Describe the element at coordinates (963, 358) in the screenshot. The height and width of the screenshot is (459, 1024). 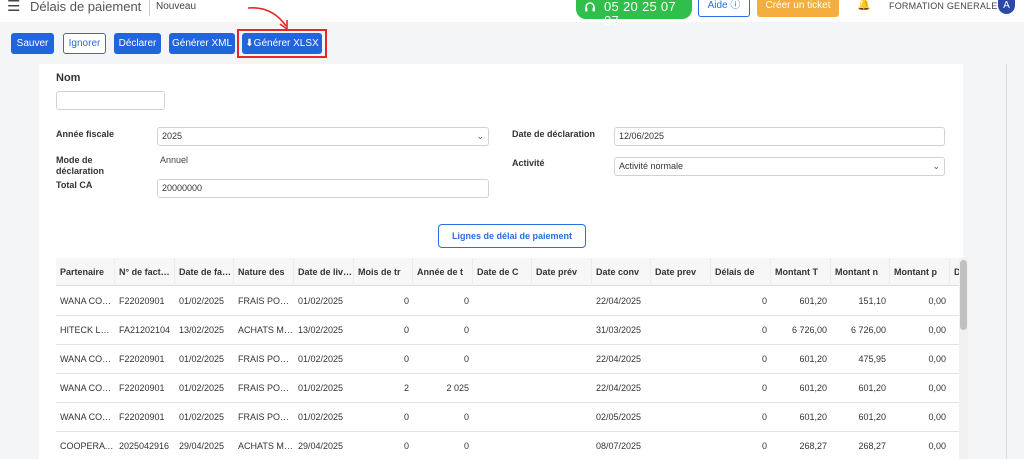
I see `table-scrollbar` at that location.